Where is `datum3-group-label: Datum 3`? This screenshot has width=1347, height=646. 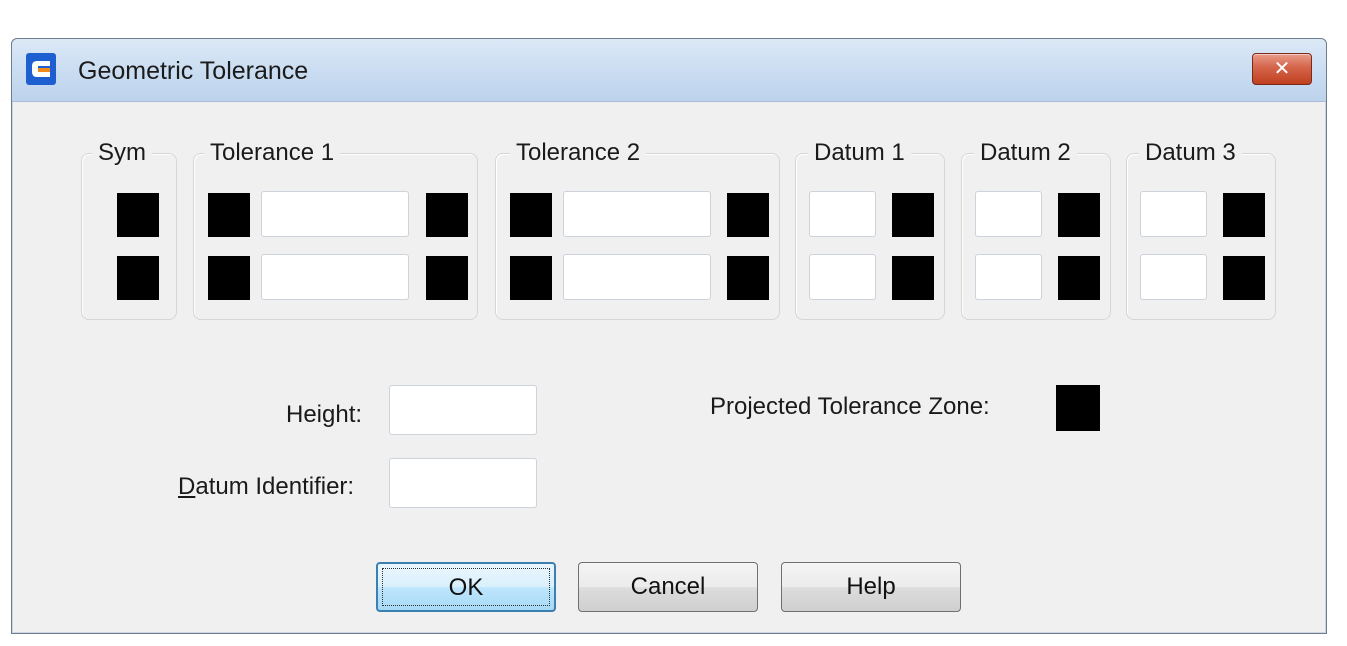 datum3-group-label: Datum 3 is located at coordinates (1190, 153).